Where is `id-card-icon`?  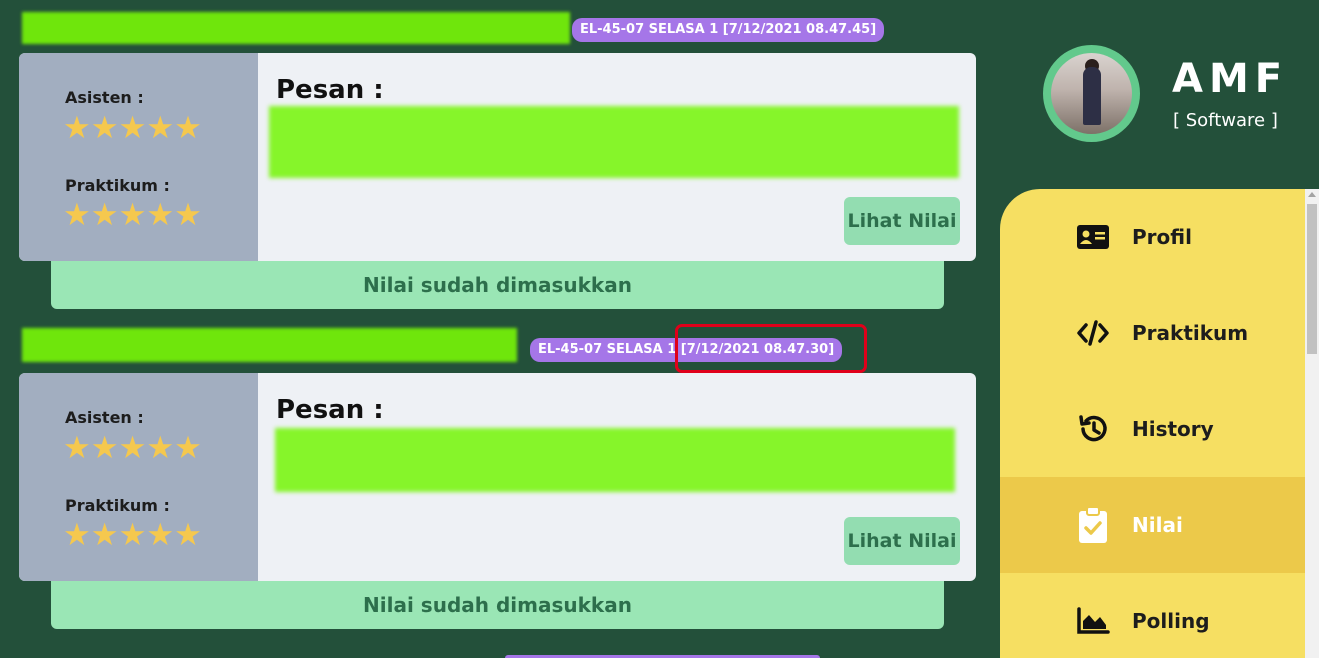 id-card-icon is located at coordinates (1093, 237).